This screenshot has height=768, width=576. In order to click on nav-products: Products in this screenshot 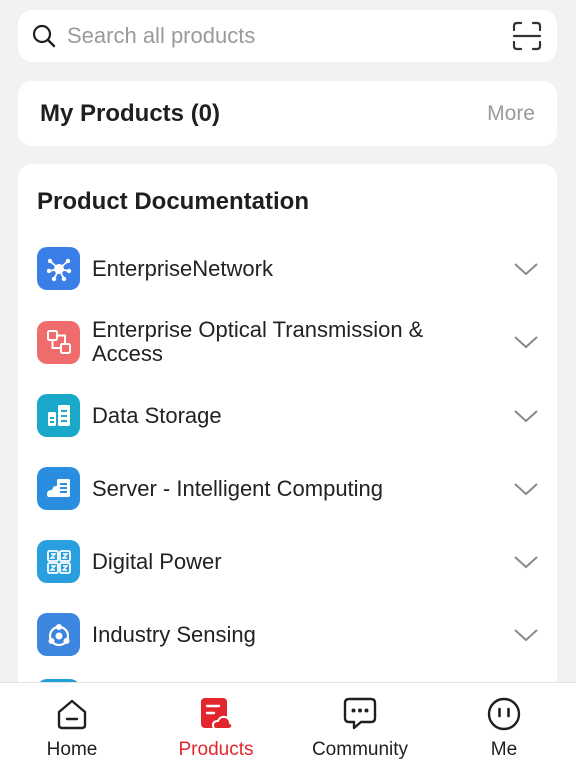, I will do `click(216, 725)`.